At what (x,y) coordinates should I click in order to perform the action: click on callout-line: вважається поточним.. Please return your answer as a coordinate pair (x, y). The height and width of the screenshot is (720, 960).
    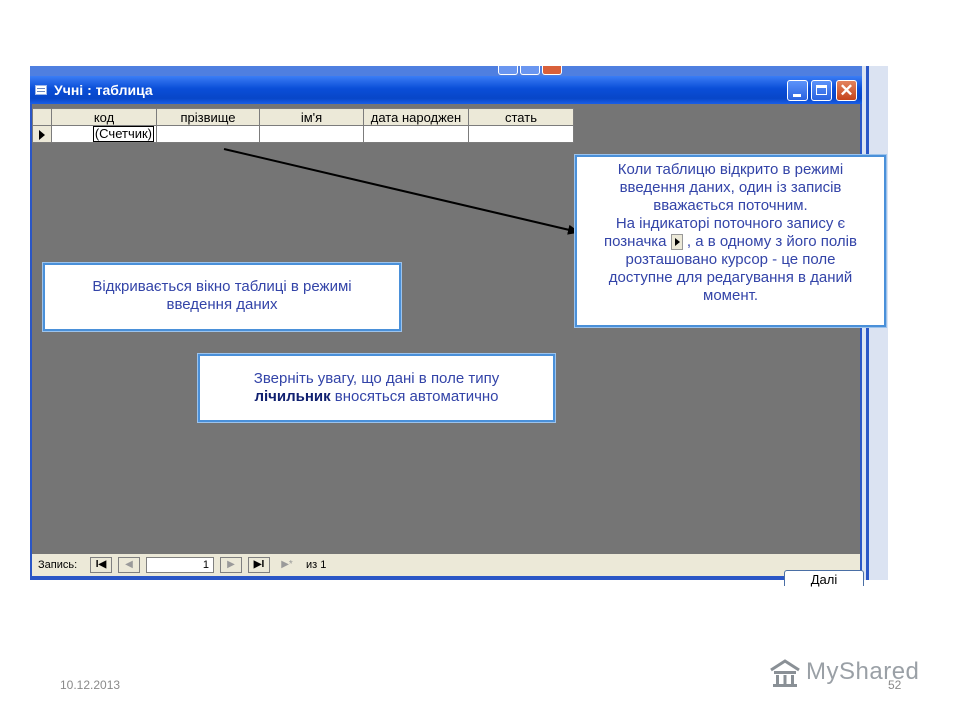
    Looking at the image, I should click on (730, 205).